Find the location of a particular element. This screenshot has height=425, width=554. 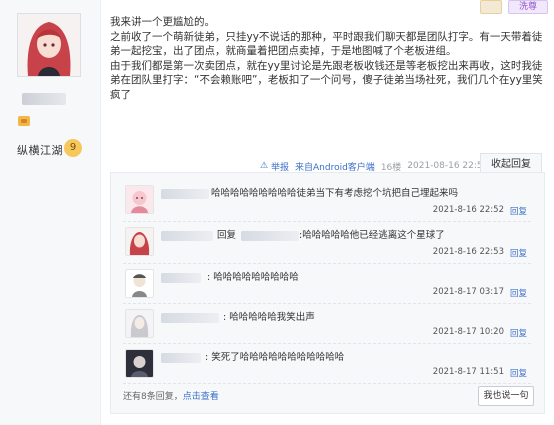

reply-button: 我也说一句 is located at coordinates (506, 396).